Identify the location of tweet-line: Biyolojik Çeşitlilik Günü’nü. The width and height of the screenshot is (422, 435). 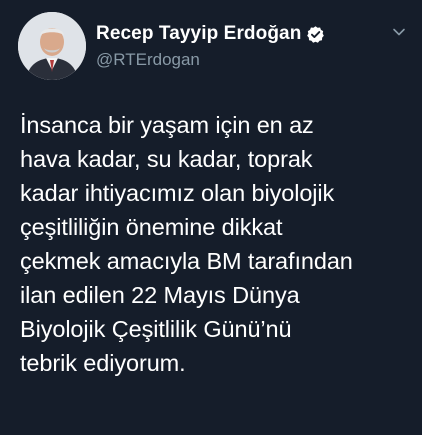
(156, 329).